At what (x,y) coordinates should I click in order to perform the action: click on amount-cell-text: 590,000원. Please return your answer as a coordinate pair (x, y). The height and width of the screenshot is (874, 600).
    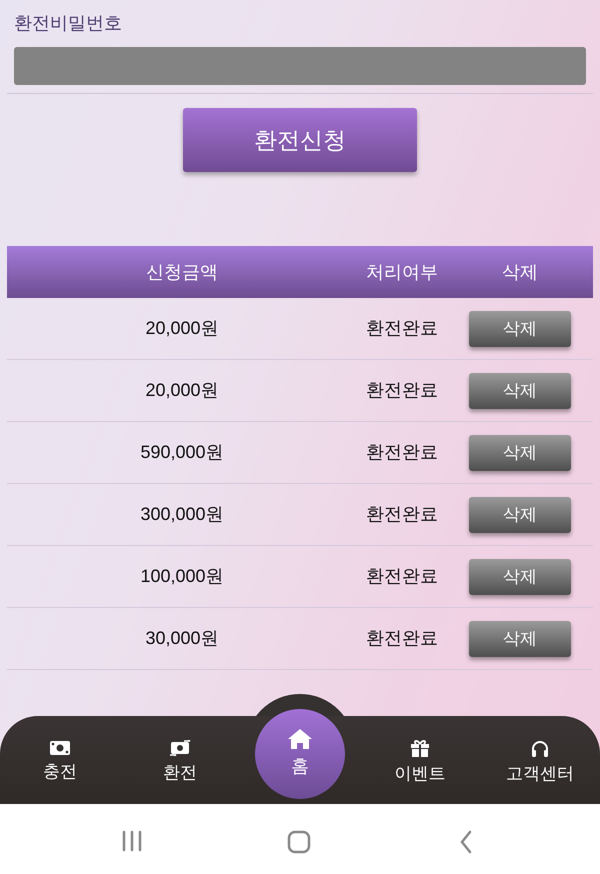
    Looking at the image, I should click on (182, 452).